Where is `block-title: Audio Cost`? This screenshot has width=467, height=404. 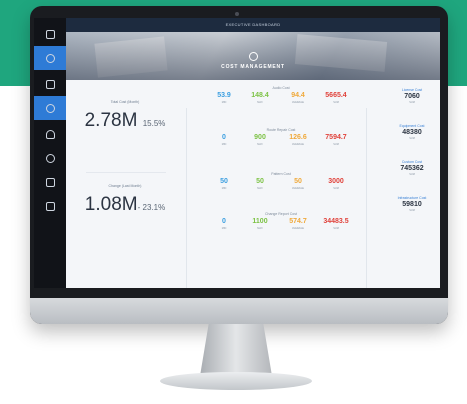
block-title: Audio Cost is located at coordinates (281, 88).